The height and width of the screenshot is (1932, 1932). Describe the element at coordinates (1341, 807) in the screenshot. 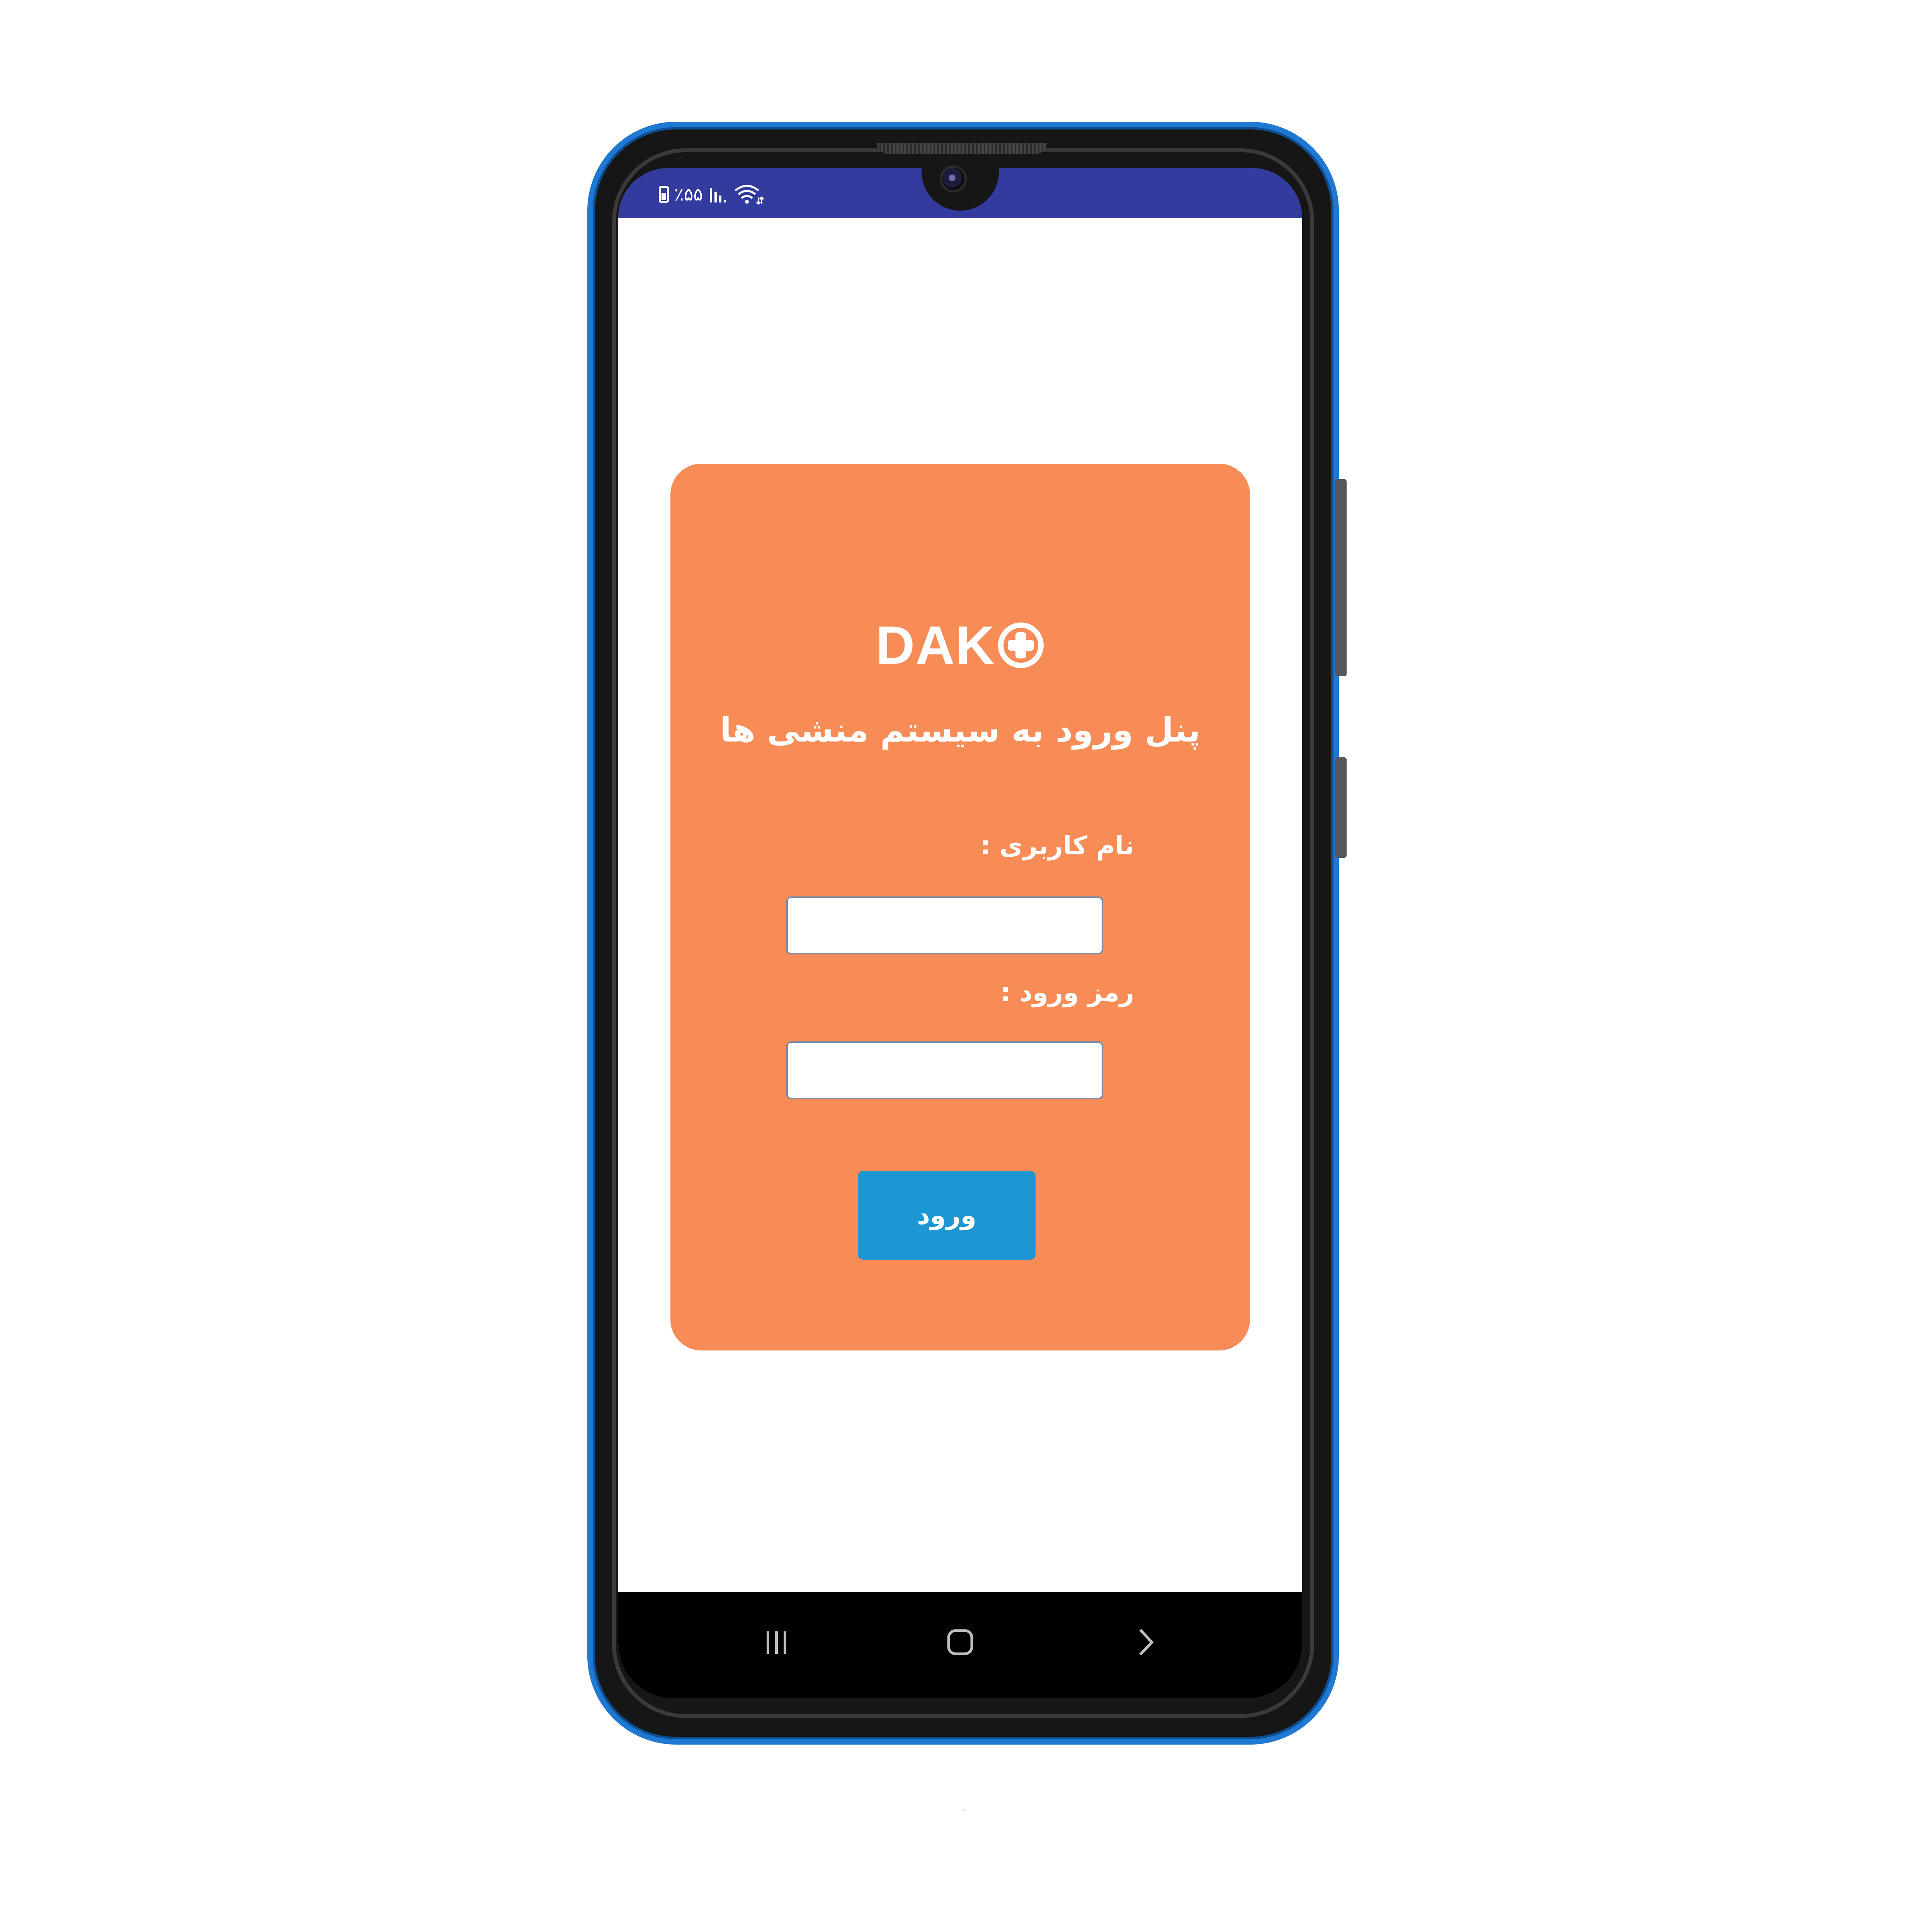

I see `power-button` at that location.